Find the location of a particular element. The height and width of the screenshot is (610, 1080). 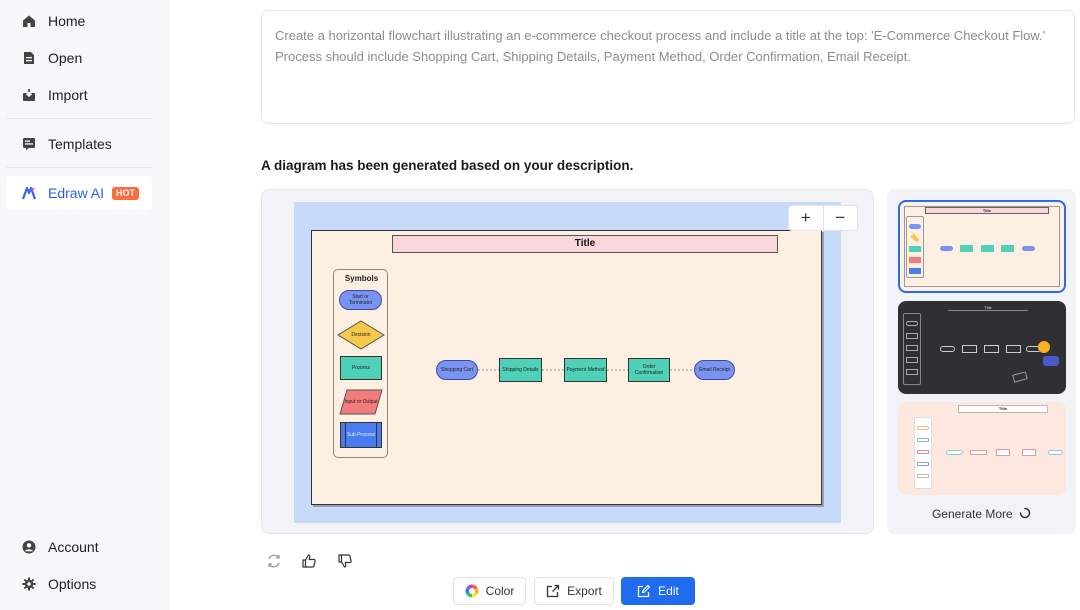

zoom-controls: + − is located at coordinates (823, 218).